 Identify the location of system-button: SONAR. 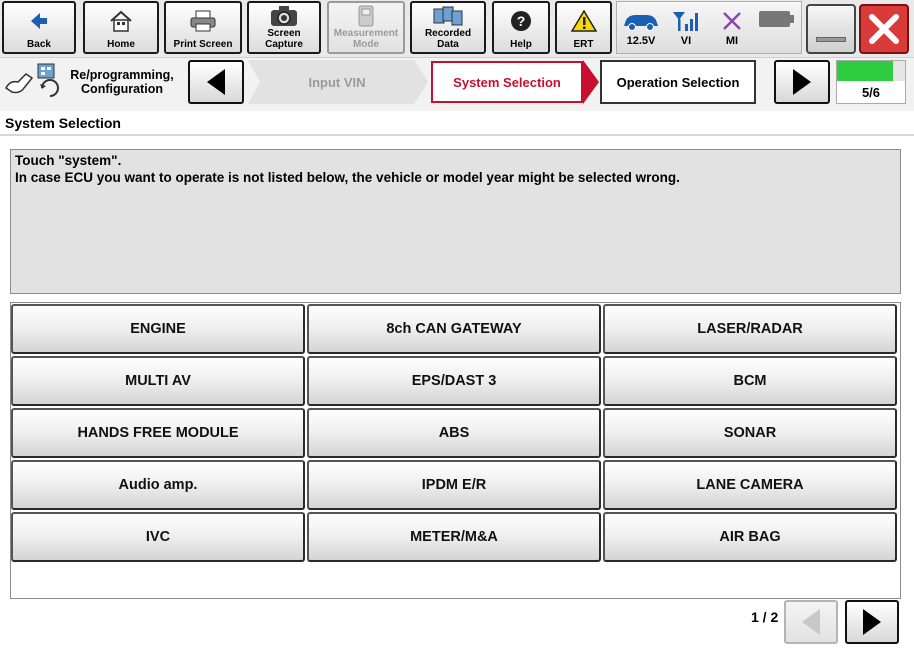
(750, 433).